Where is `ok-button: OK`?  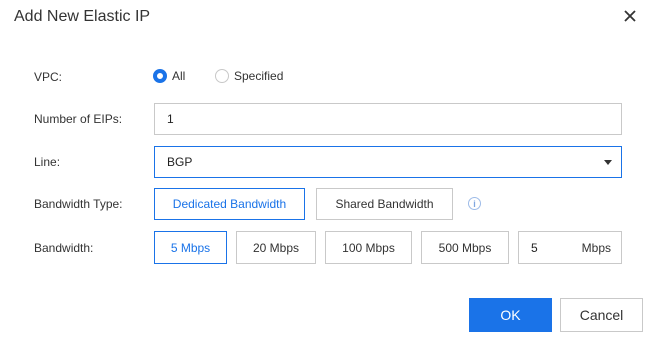
ok-button: OK is located at coordinates (510, 315).